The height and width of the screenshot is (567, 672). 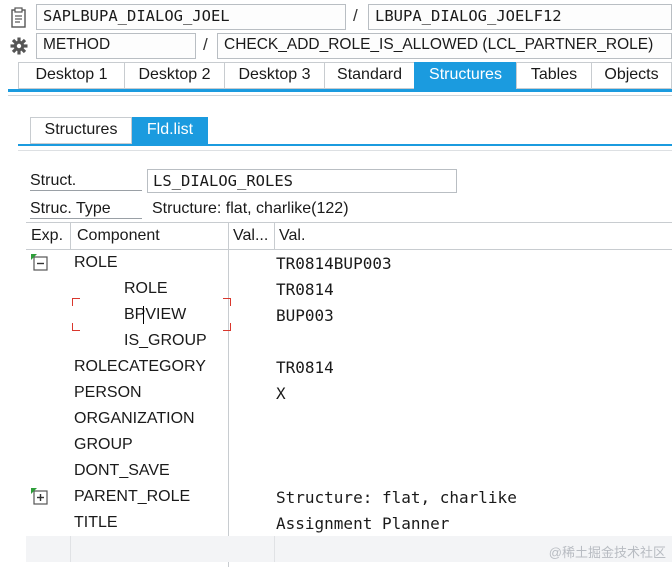 What do you see at coordinates (349, 367) in the screenshot?
I see `table-row: ROLECATEGORY TR0814` at bounding box center [349, 367].